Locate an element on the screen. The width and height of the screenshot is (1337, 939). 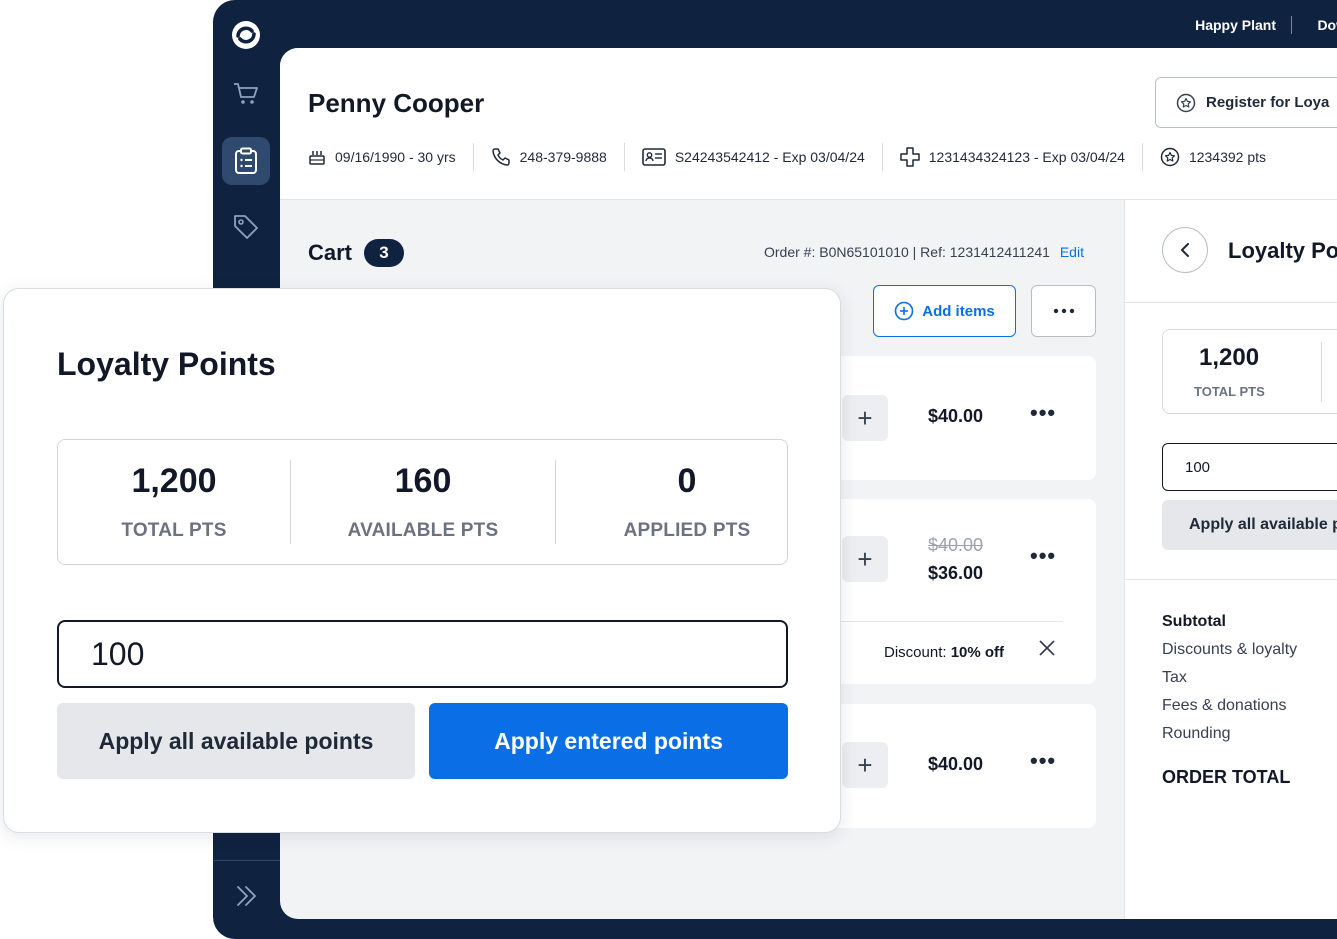
rail-item-cart is located at coordinates (246, 94).